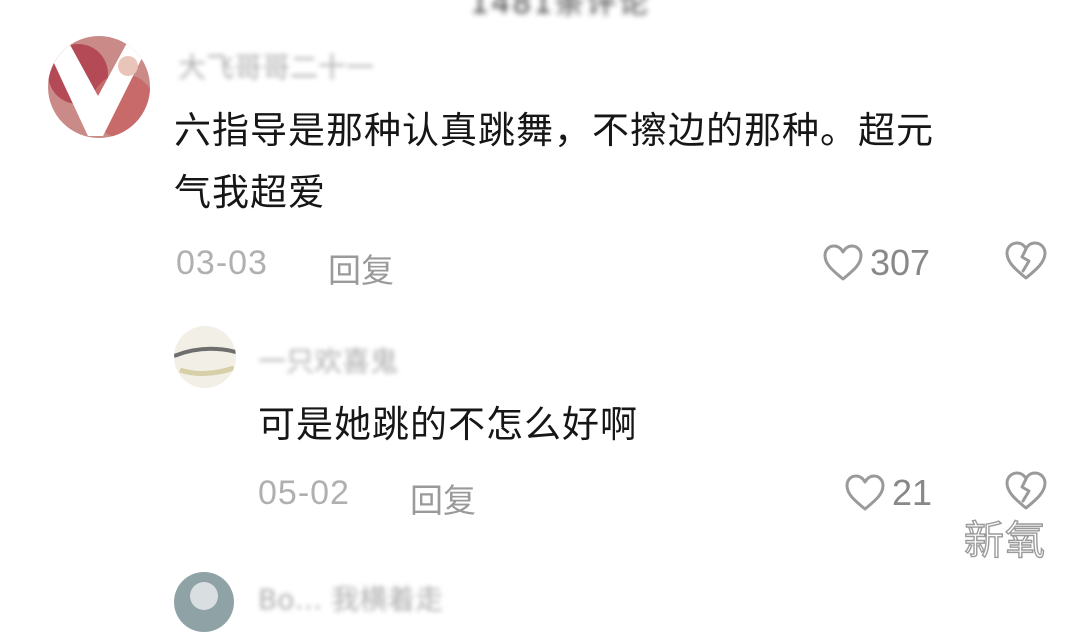 The height and width of the screenshot is (632, 1080). Describe the element at coordinates (554, 162) in the screenshot. I see `comment-text: 六指导是那种认真跳舞，不擦边的那种。超元 气我超爱` at that location.